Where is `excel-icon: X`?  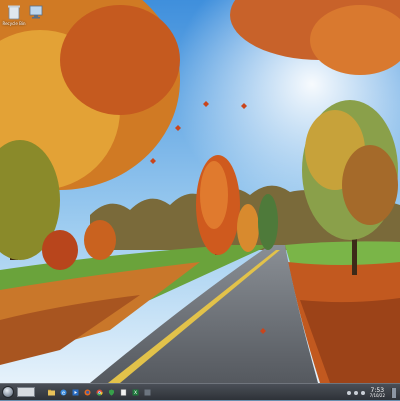
excel-icon: X is located at coordinates (135, 392).